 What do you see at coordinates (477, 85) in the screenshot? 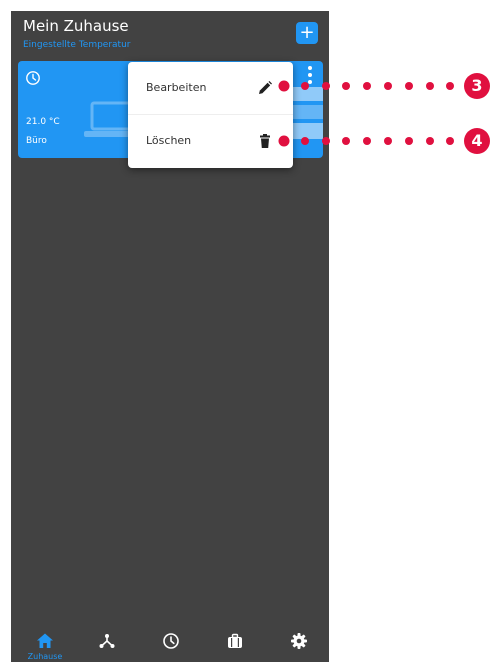
I see `callout-badge-3: 3` at bounding box center [477, 85].